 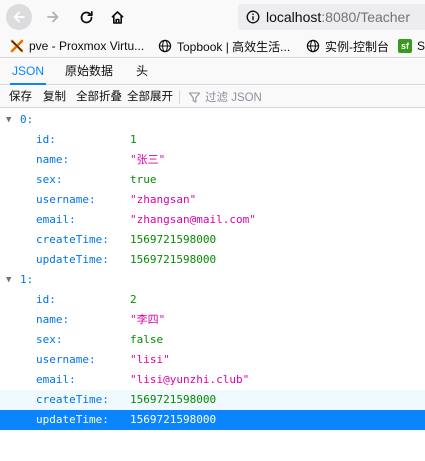 What do you see at coordinates (190, 379) in the screenshot?
I see `json-value: "lisi@yunzhi.club"` at bounding box center [190, 379].